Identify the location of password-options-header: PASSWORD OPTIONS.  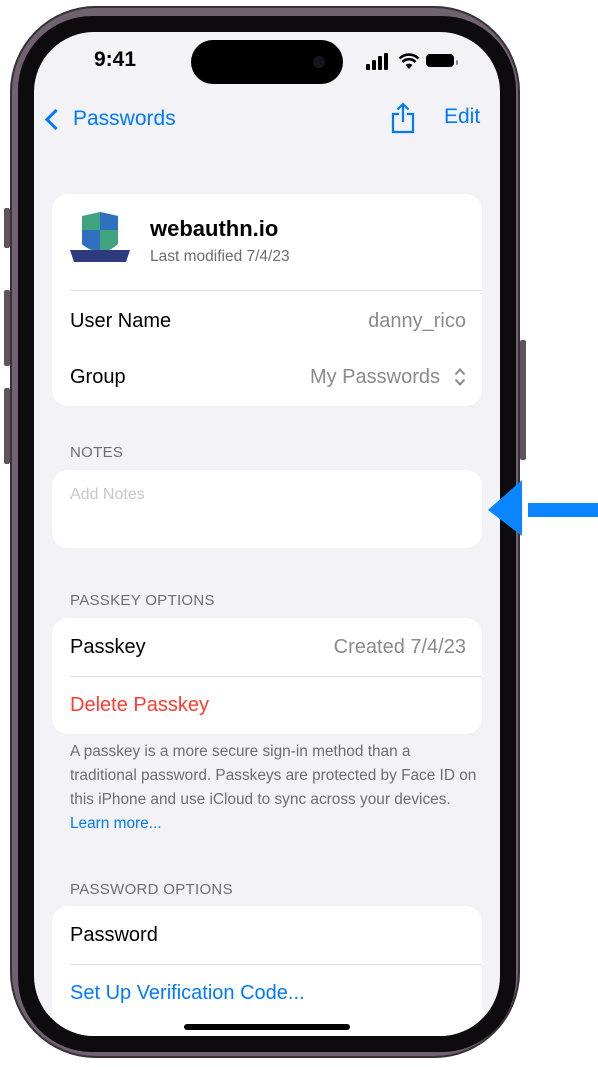
(151, 889).